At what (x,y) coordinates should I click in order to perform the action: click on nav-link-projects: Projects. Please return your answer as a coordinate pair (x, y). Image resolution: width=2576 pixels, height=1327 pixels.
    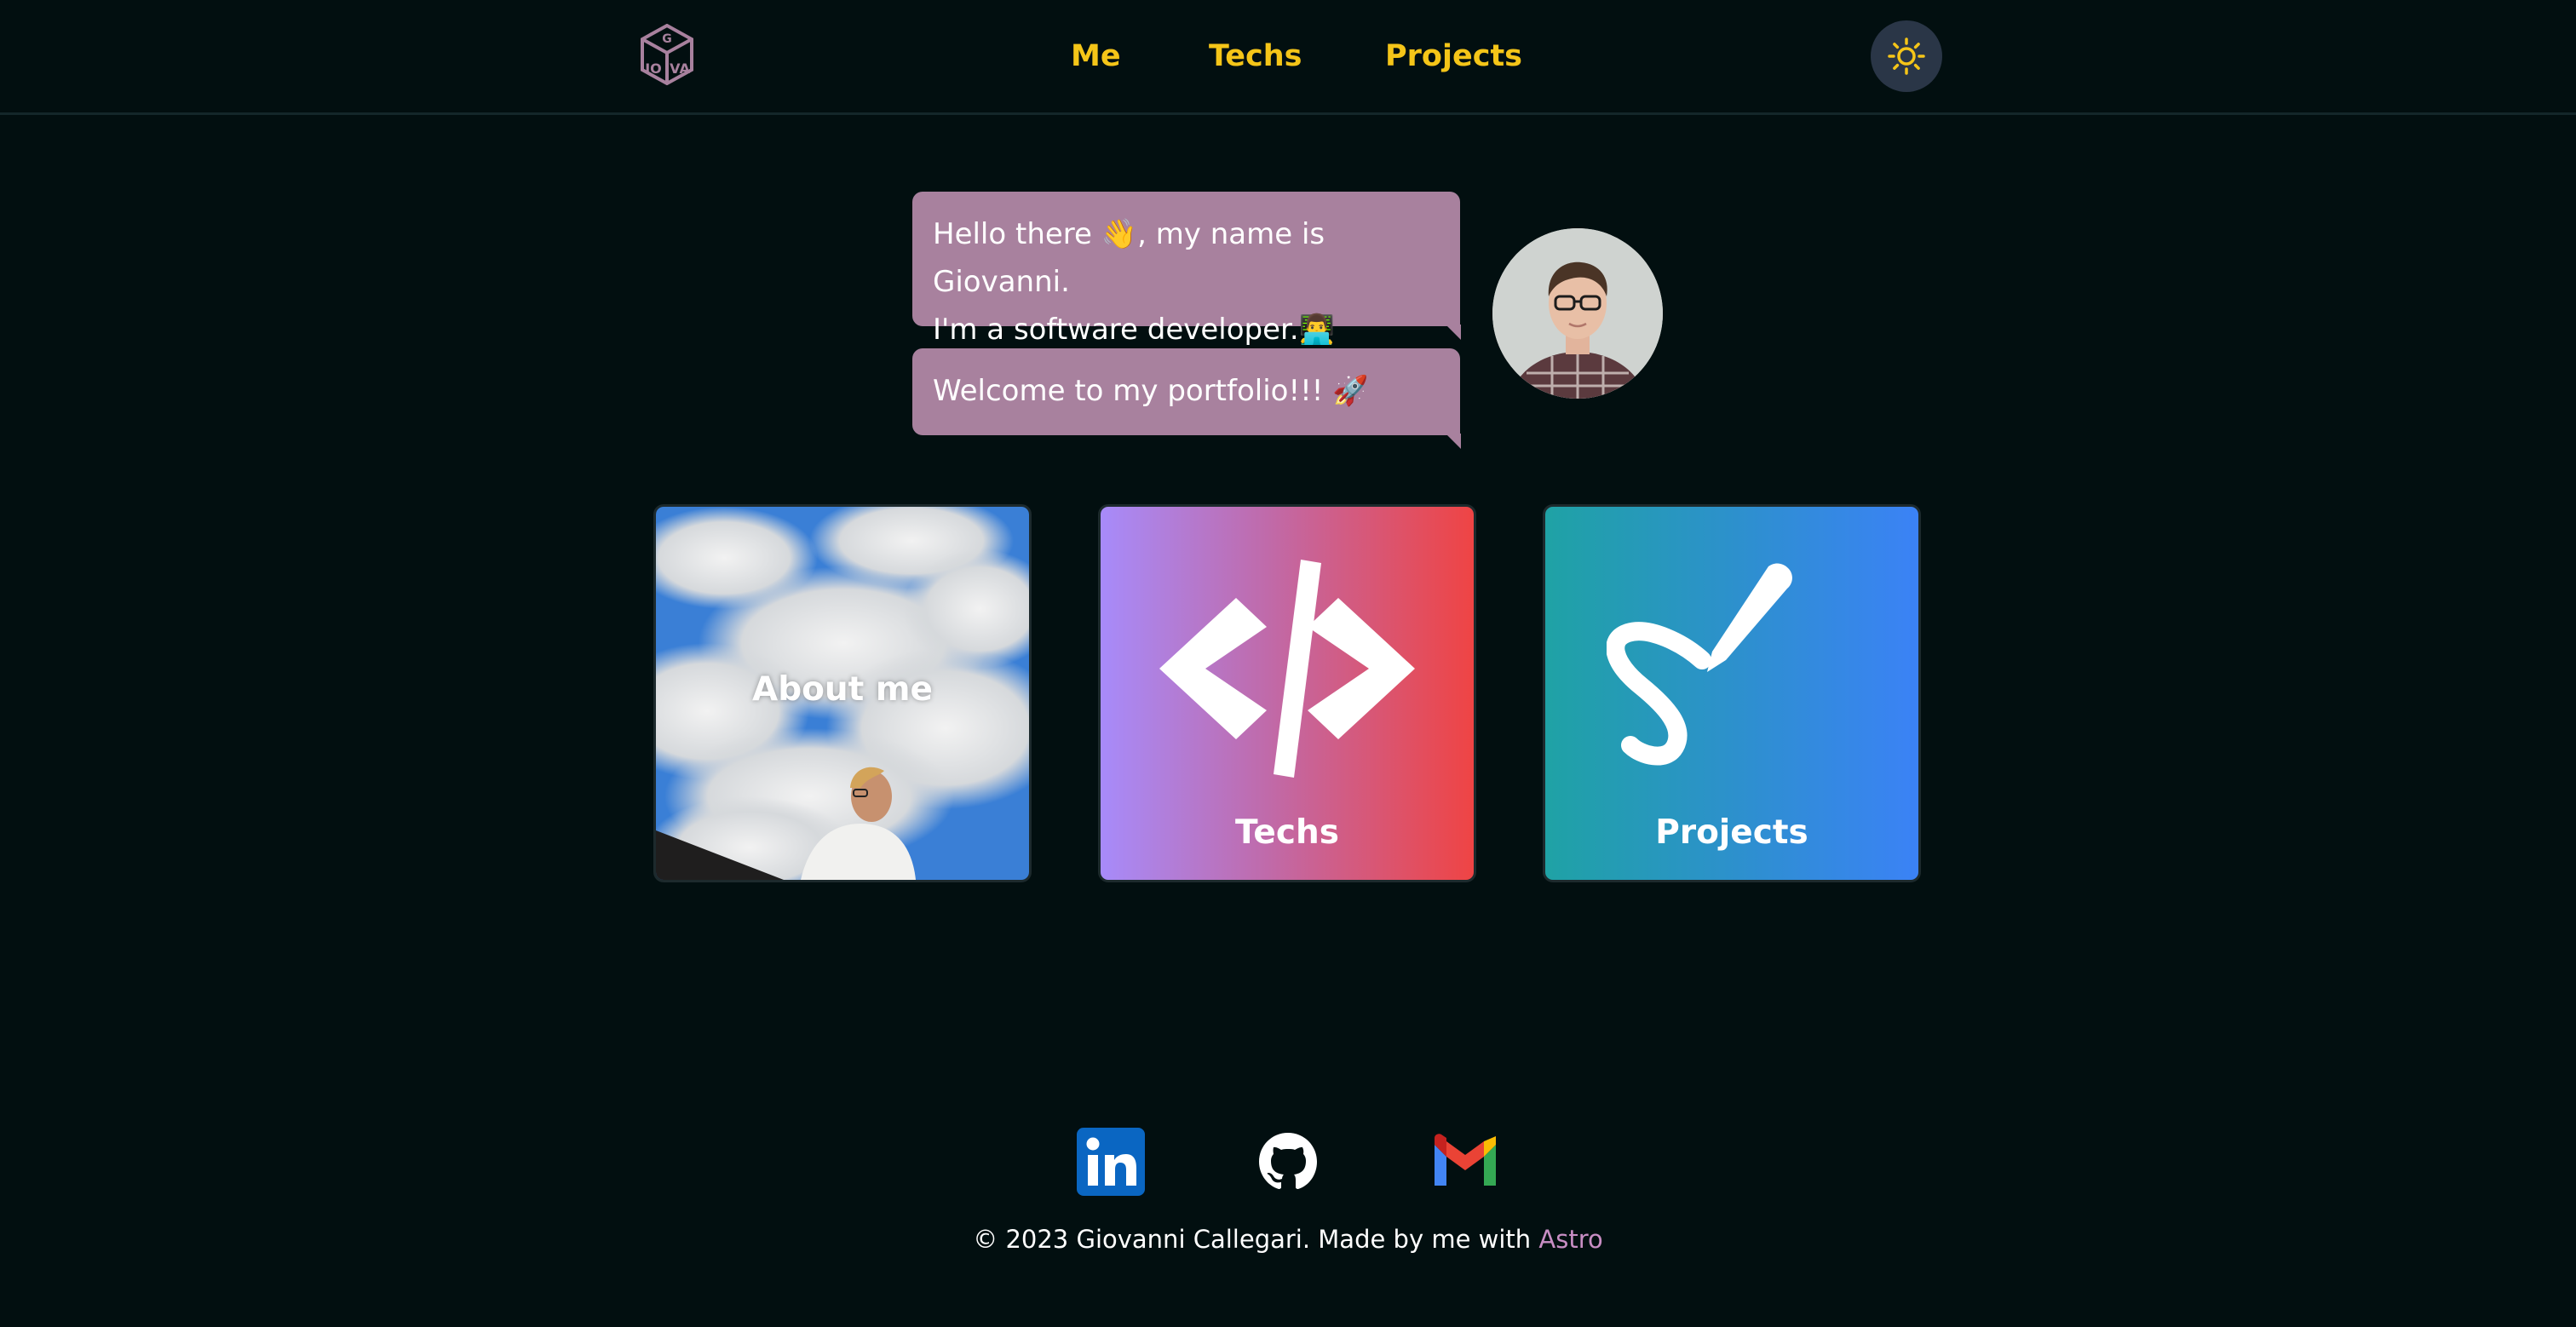
    Looking at the image, I should click on (1453, 56).